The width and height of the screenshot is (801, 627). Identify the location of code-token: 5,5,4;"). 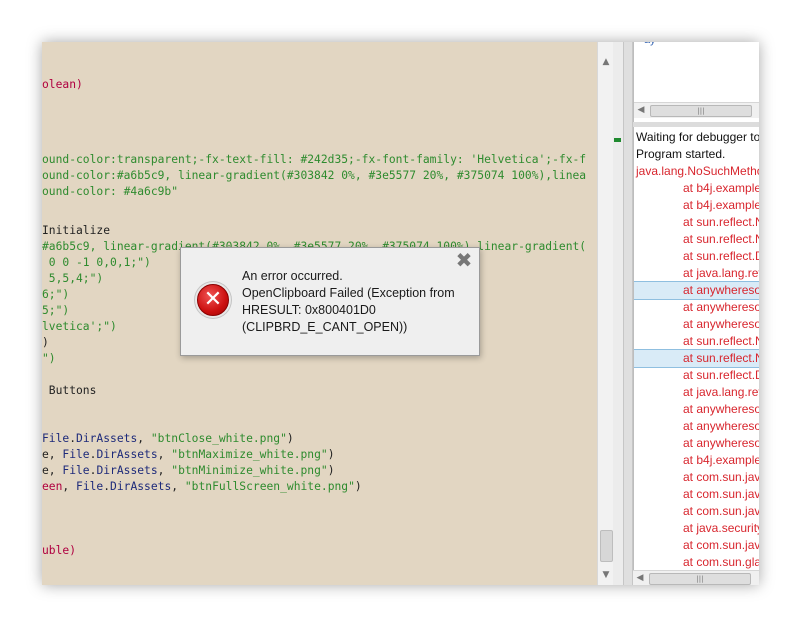
(73, 278).